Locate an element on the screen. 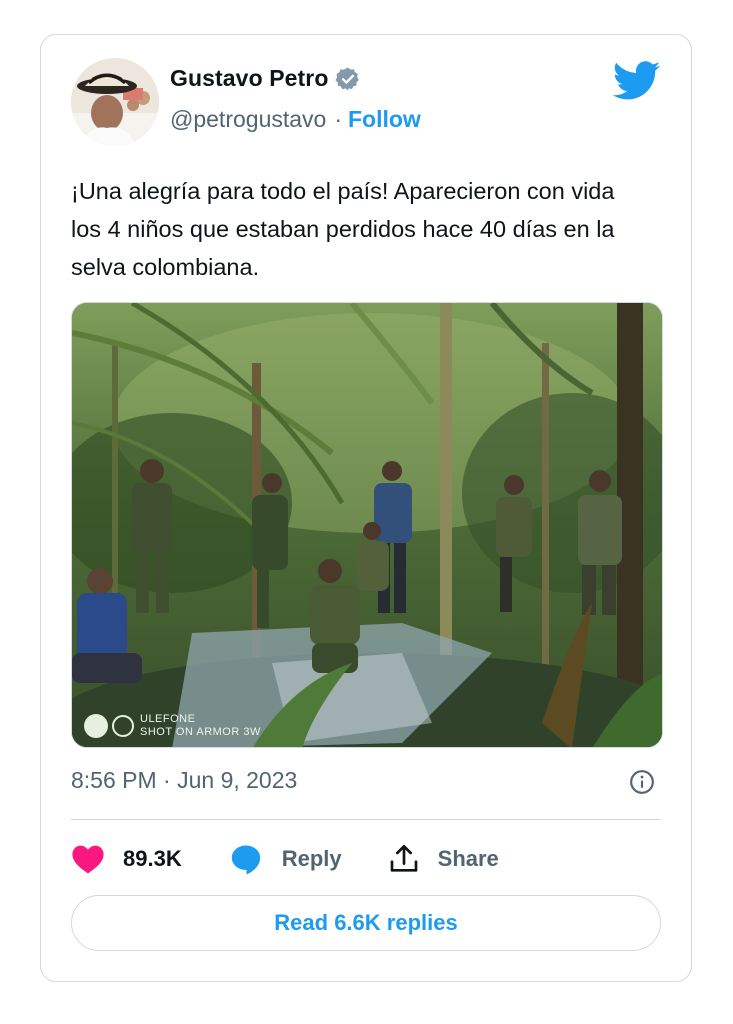  camera-watermark: ULEFONE SHOT ON ARMOR 3W is located at coordinates (172, 726).